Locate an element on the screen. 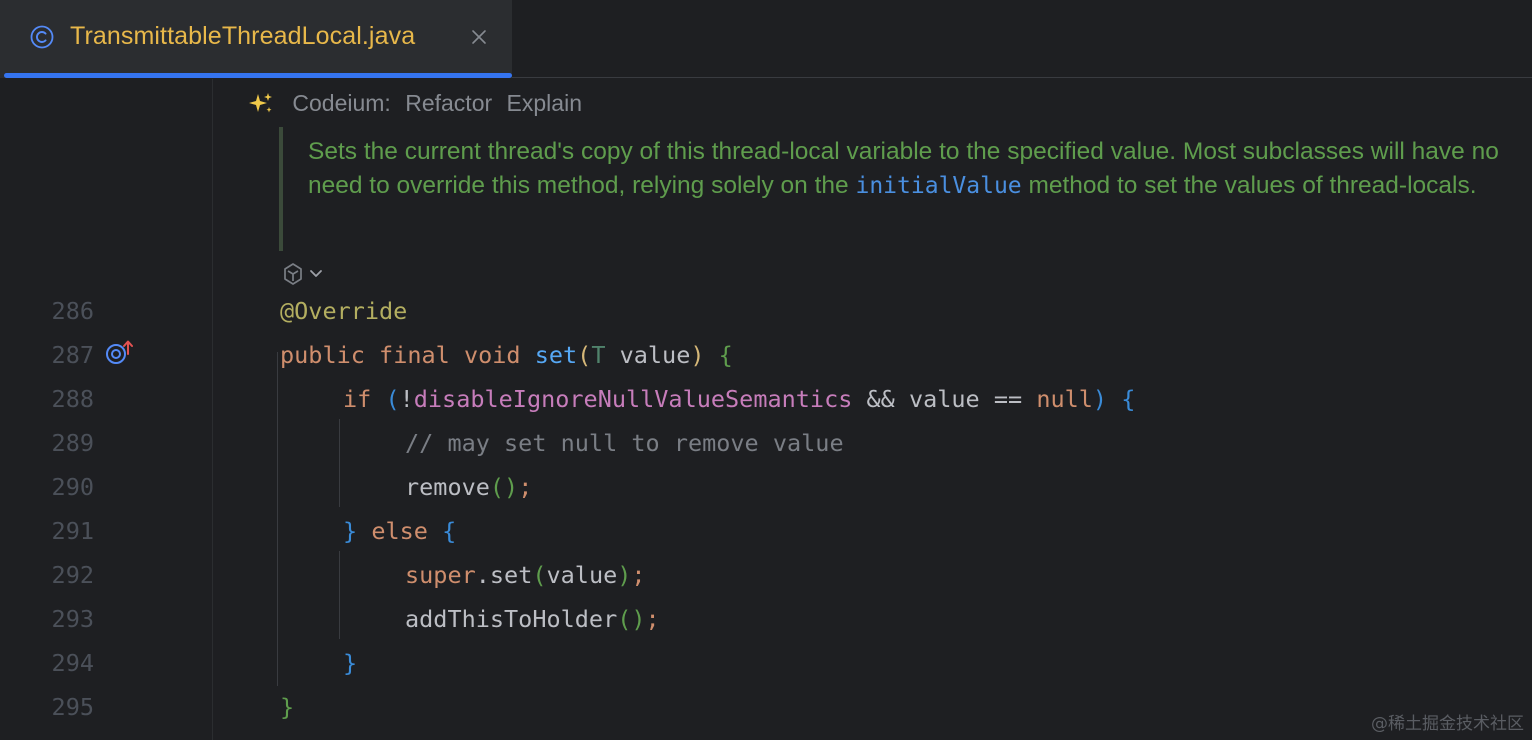  line-number: 287 is located at coordinates (62, 355).